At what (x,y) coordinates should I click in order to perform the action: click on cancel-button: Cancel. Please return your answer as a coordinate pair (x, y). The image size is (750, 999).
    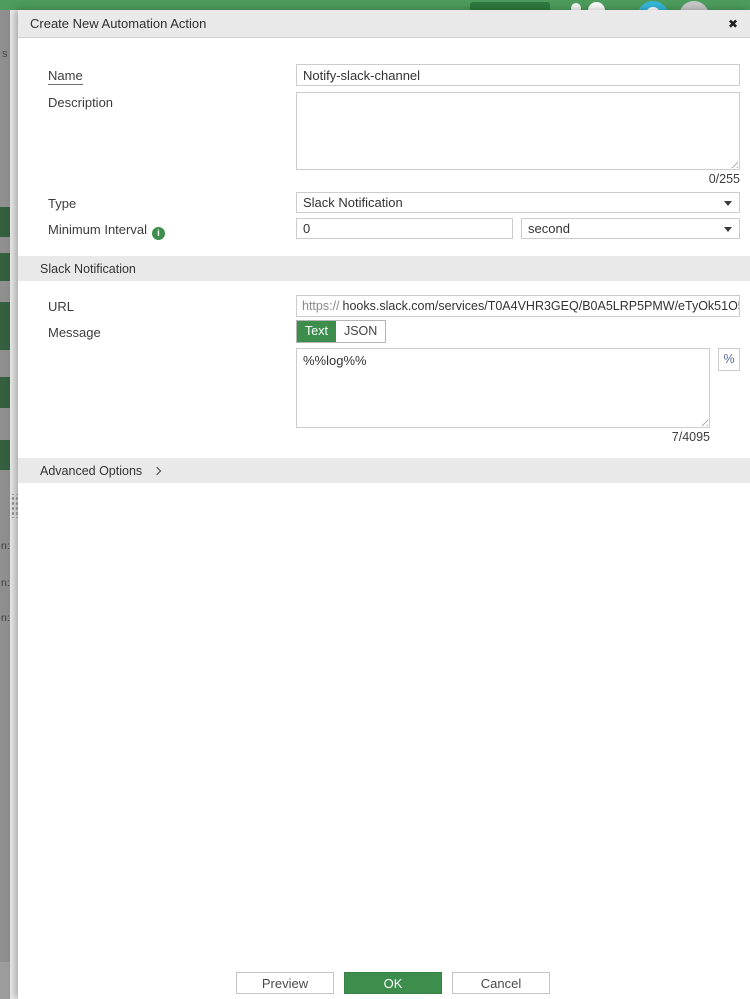
    Looking at the image, I should click on (501, 983).